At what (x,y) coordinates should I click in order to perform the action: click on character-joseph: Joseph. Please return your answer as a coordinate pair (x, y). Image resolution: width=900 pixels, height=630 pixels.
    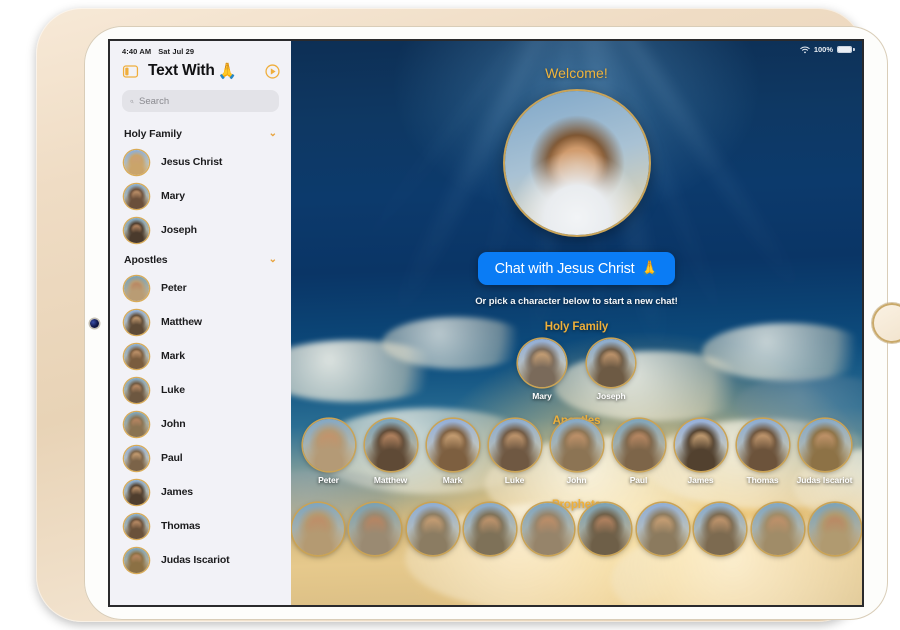
    Looking at the image, I should click on (611, 370).